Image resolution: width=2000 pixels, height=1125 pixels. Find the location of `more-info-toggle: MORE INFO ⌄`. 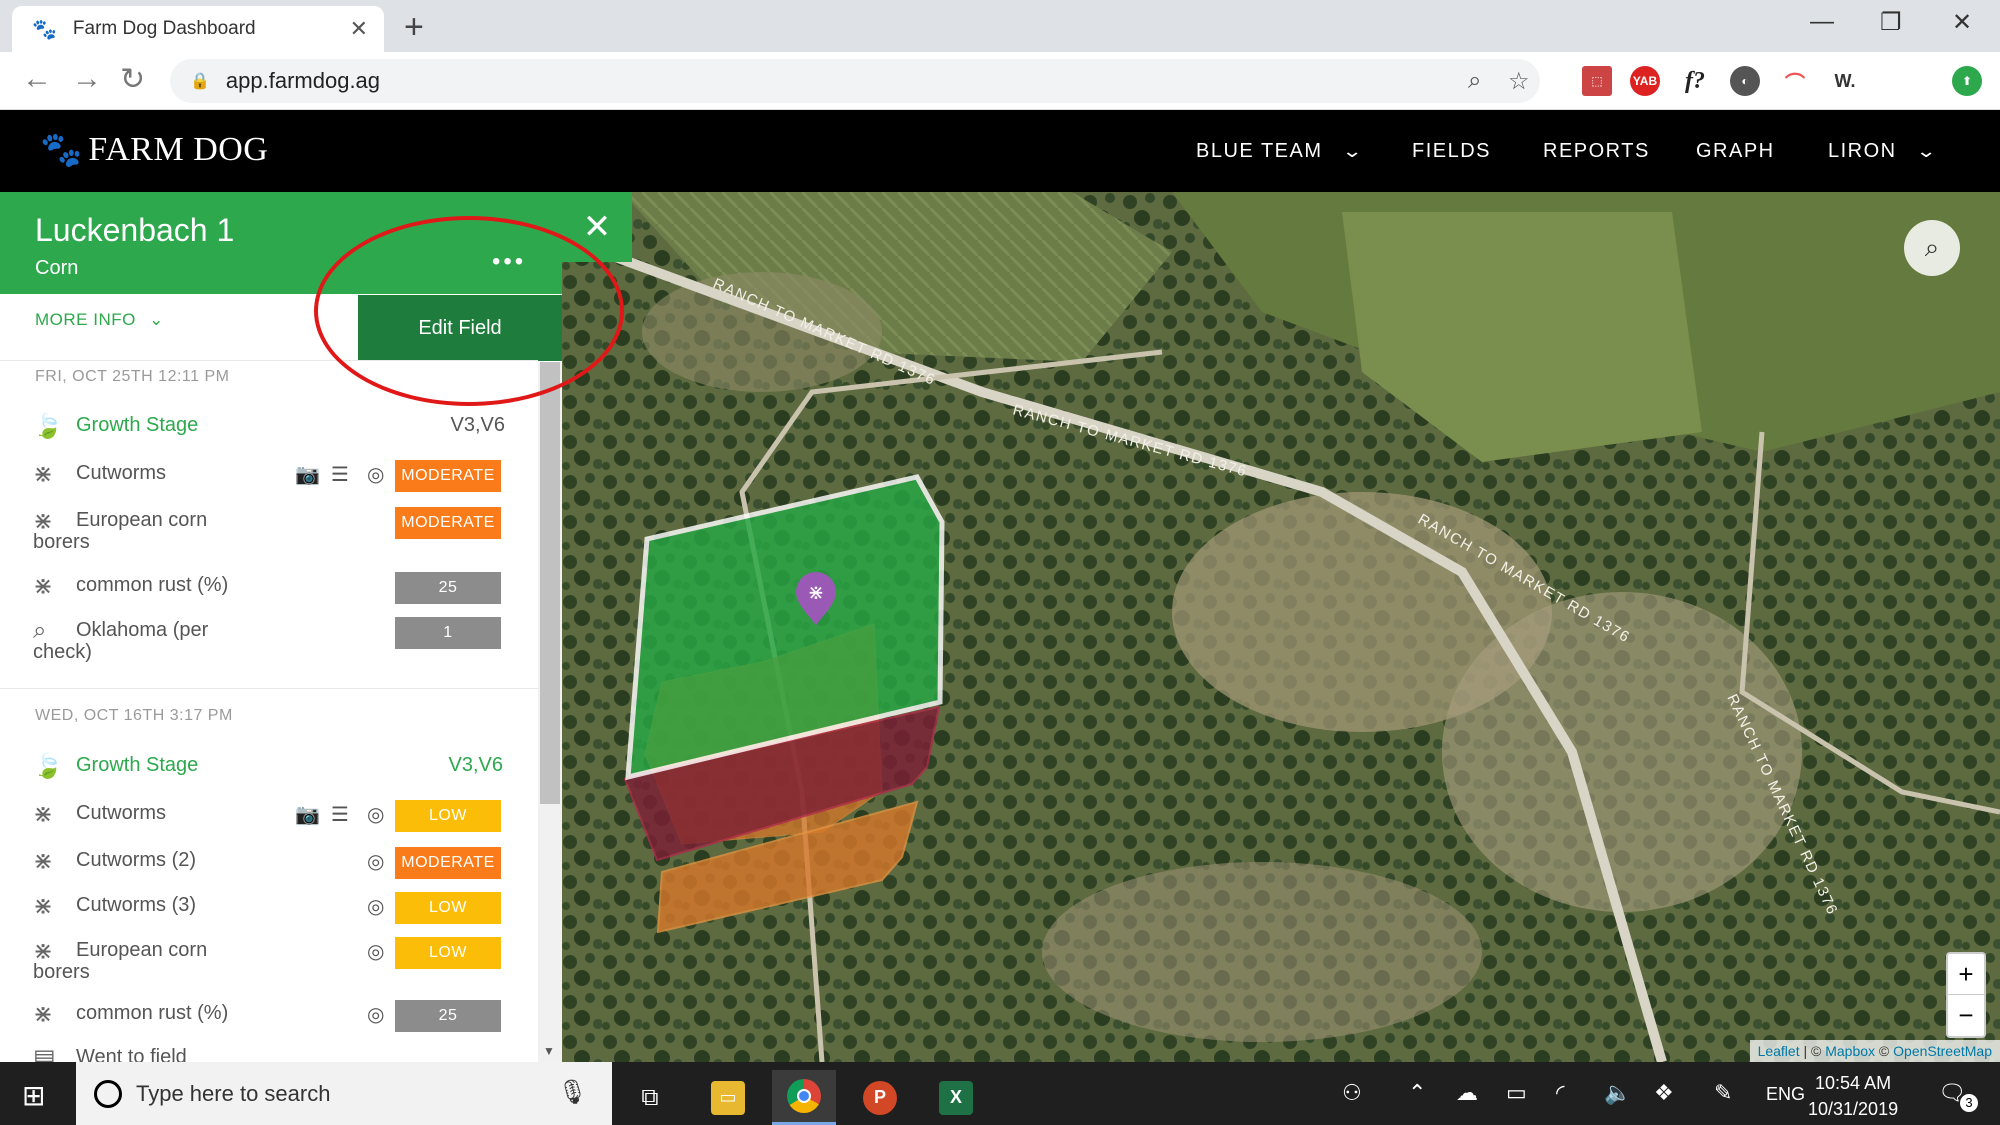

more-info-toggle: MORE INFO ⌄ is located at coordinates (99, 320).